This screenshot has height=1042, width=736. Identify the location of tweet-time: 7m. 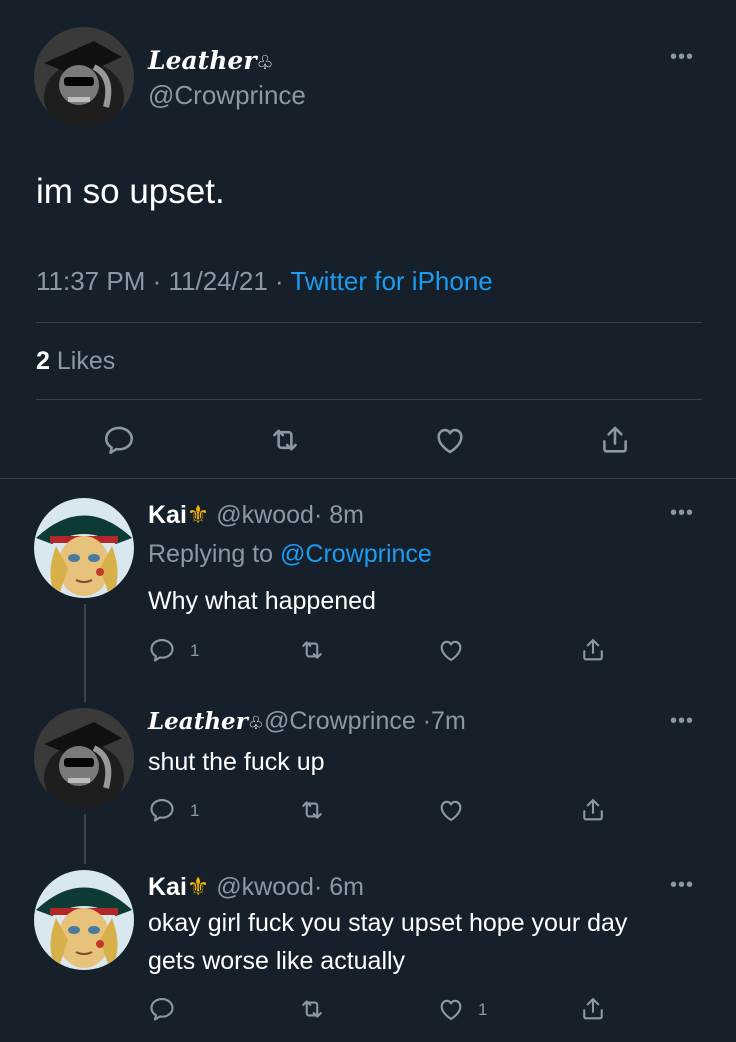
(448, 721).